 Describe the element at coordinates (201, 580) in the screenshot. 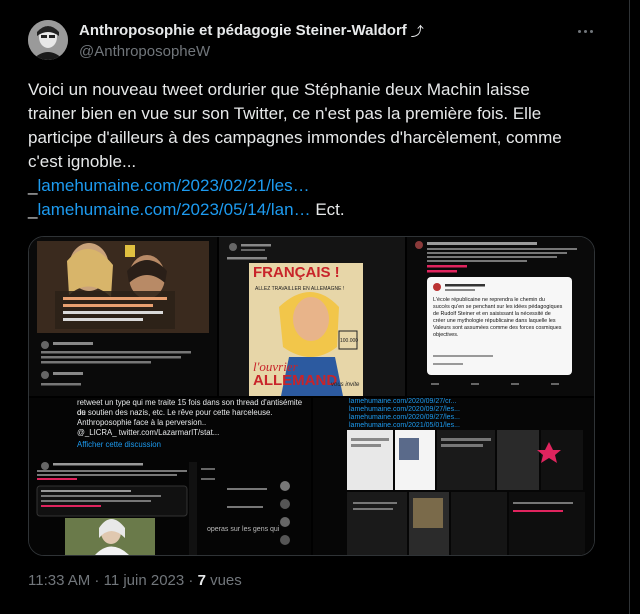

I see `views-count: 7` at that location.